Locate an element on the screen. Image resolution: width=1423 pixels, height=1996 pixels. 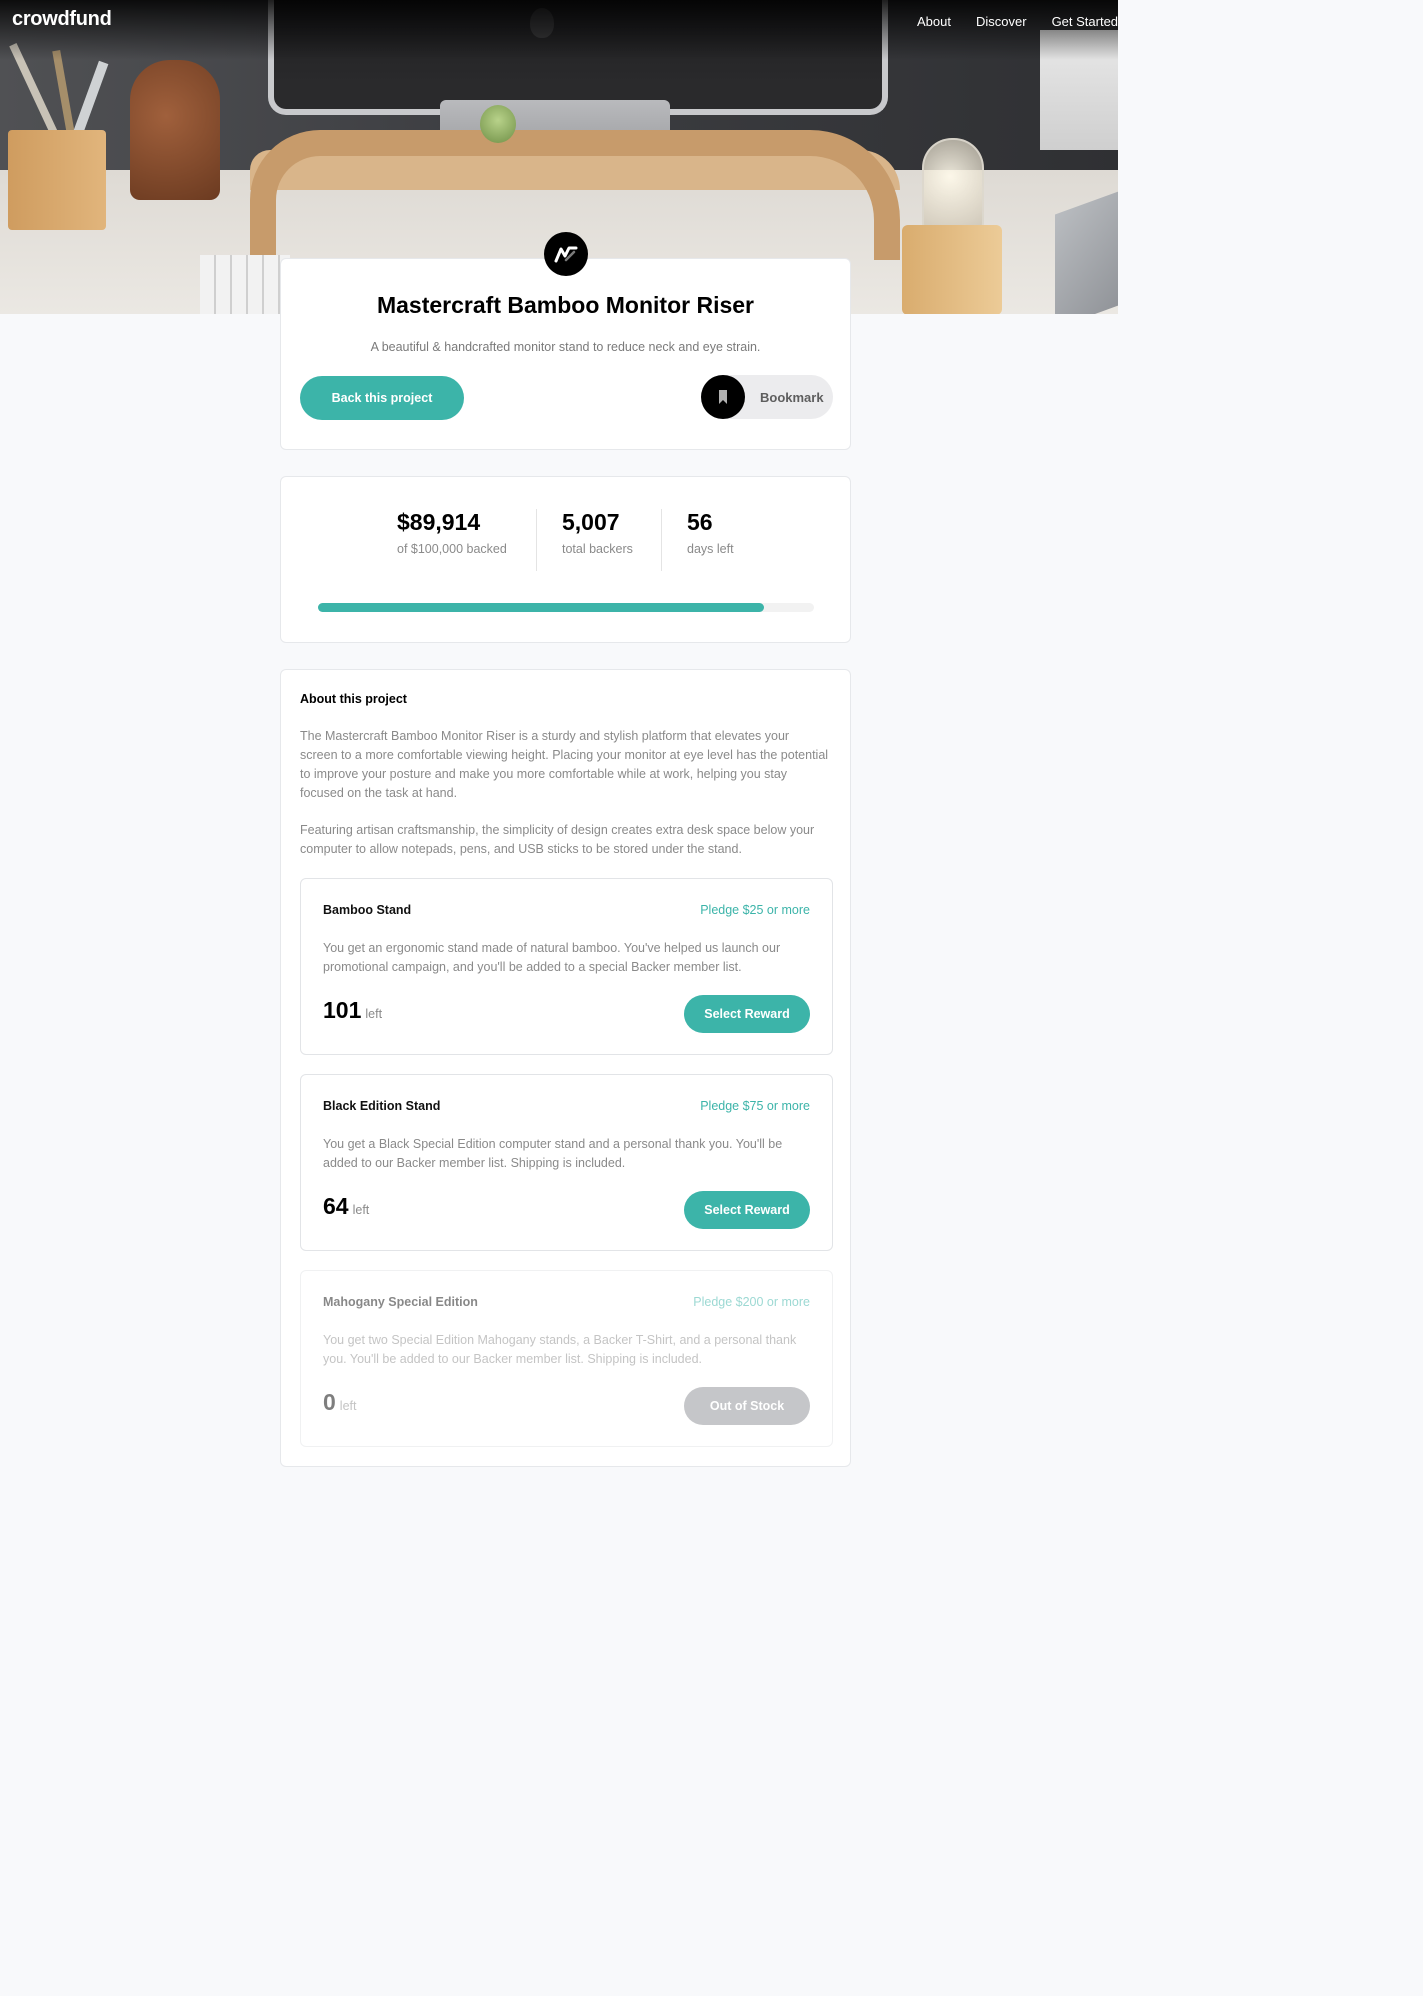
reward-stock: 101 left is located at coordinates (352, 1010).